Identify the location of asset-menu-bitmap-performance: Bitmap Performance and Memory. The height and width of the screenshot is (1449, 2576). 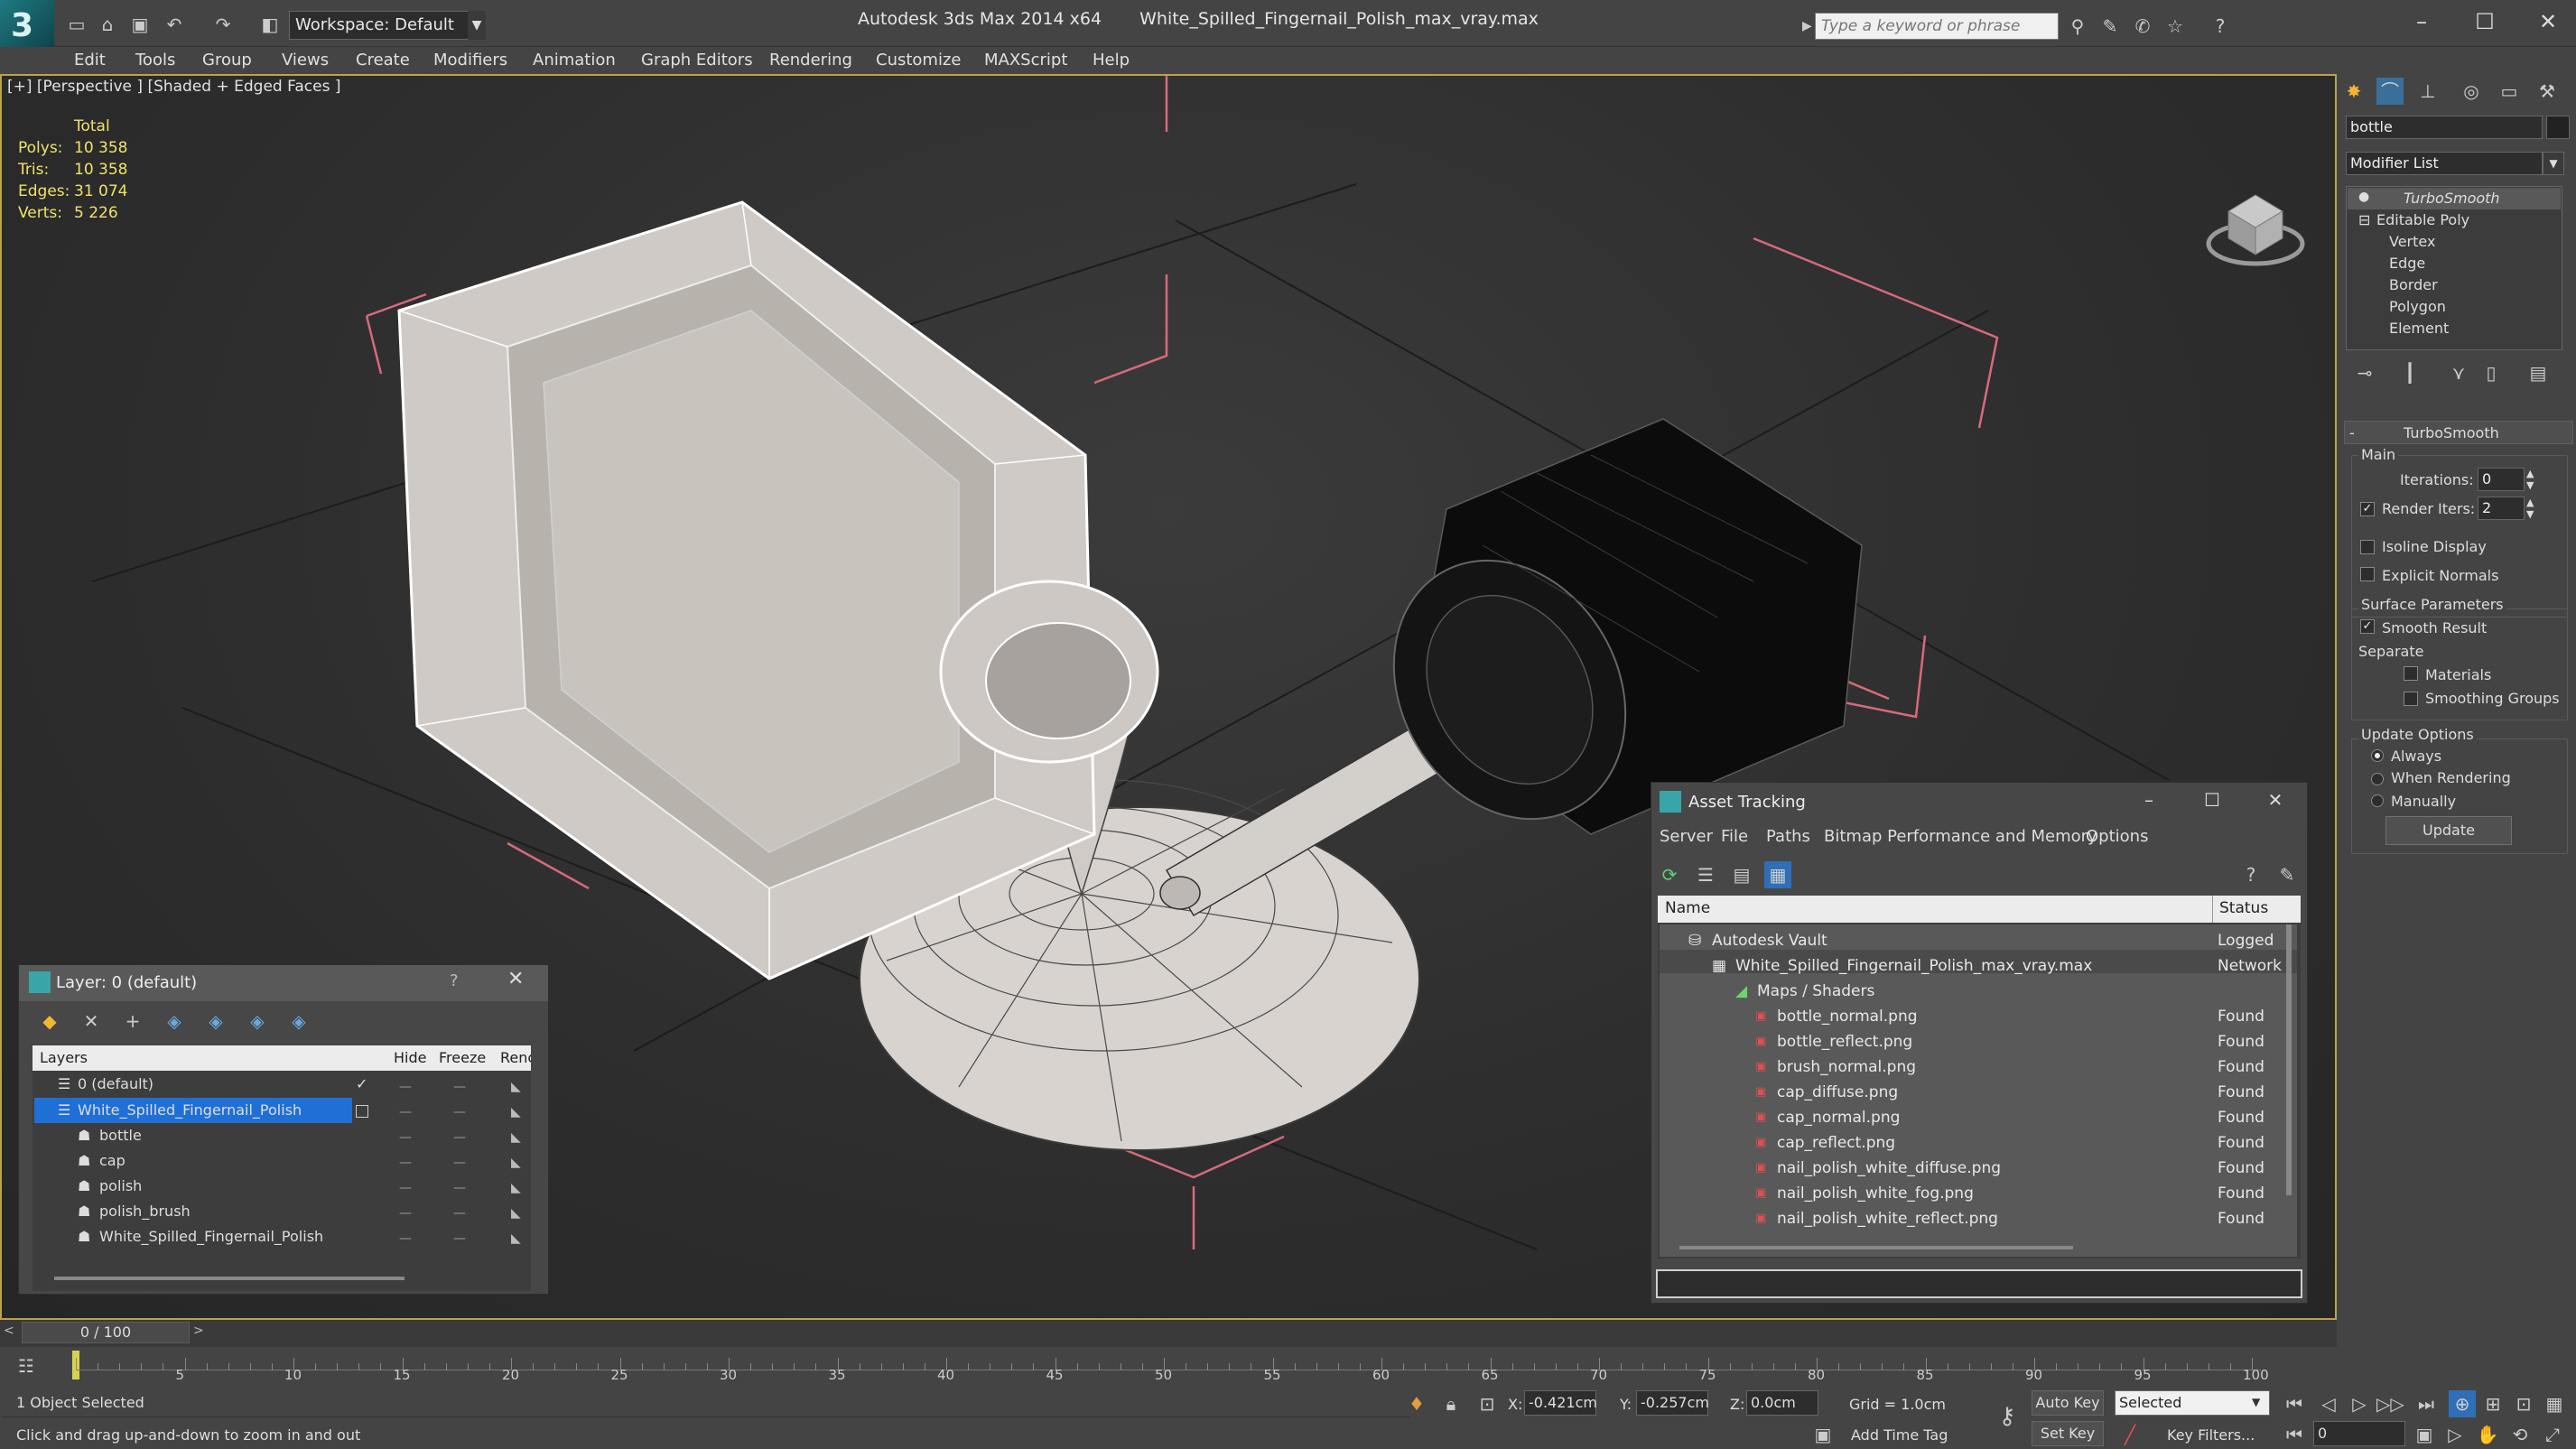
(1960, 836).